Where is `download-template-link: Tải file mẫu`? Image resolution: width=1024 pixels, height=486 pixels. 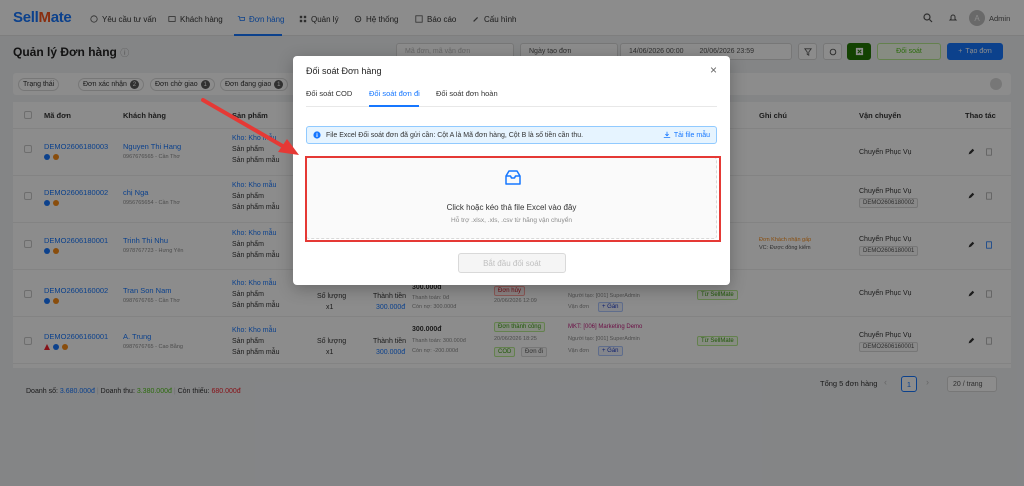 download-template-link: Tải file mẫu is located at coordinates (686, 135).